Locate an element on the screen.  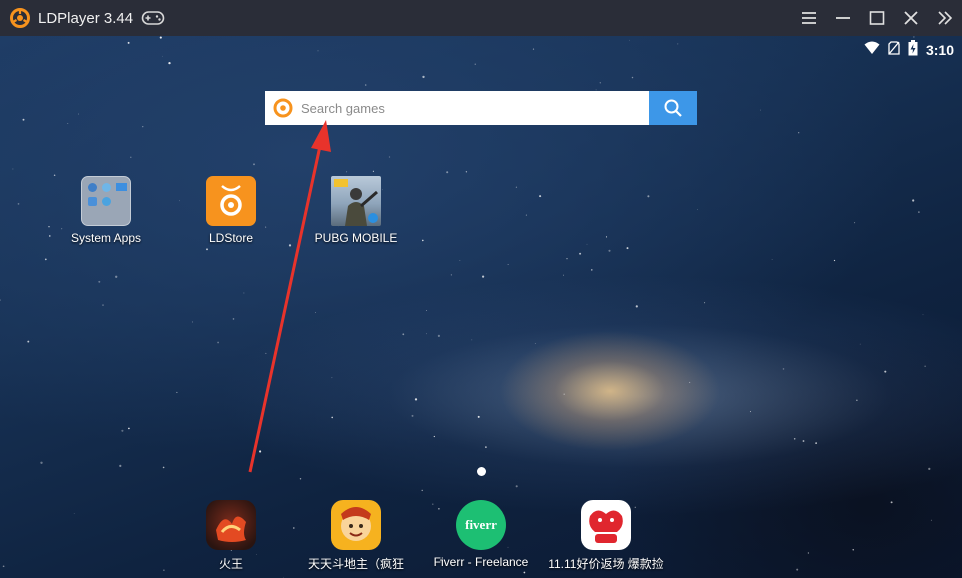
double-chevron-right-icon is located at coordinates (945, 18).